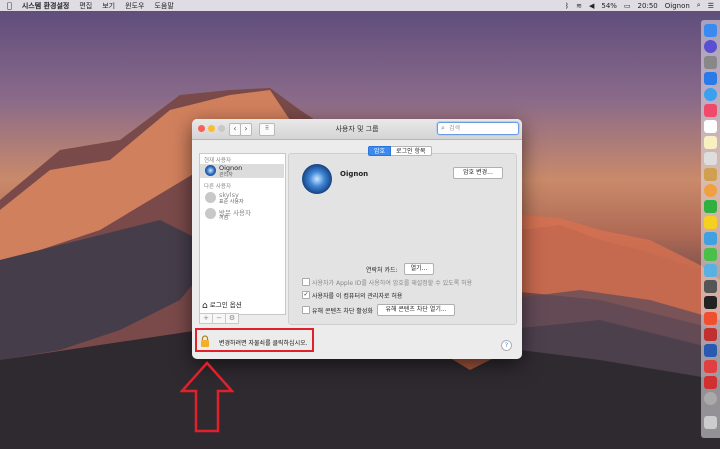  What do you see at coordinates (354, 174) in the screenshot?
I see `detail-user-name: Oignon` at bounding box center [354, 174].